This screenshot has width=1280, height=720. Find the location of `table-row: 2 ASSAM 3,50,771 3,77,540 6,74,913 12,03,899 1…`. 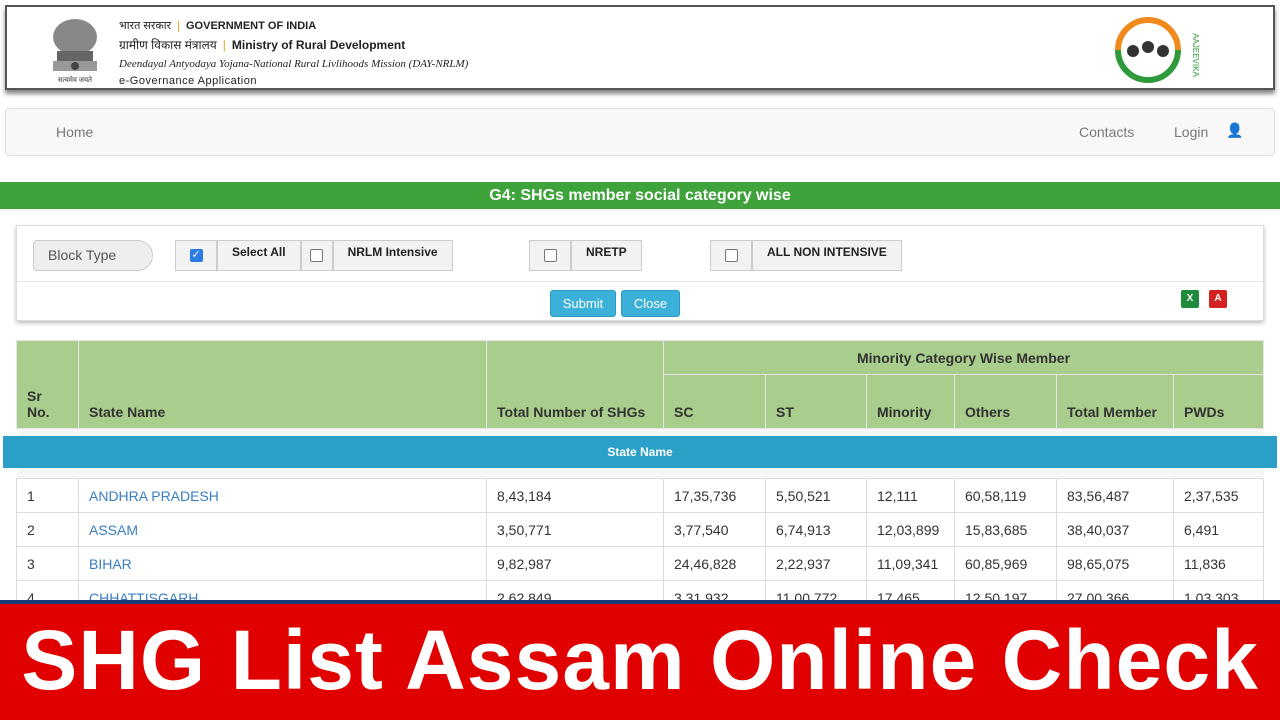

table-row: 2 ASSAM 3,50,771 3,77,540 6,74,913 12,03,899 1… is located at coordinates (640, 529).